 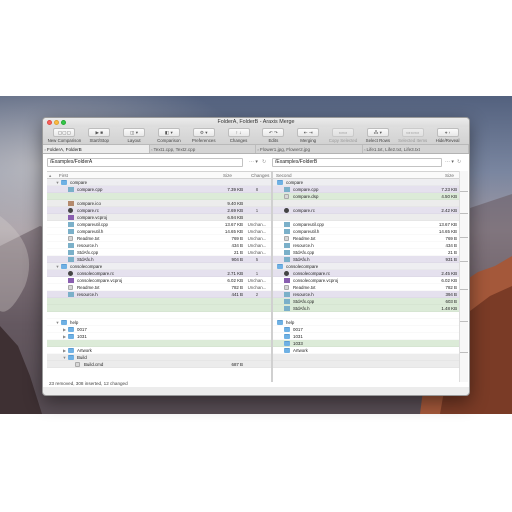 What do you see at coordinates (159, 217) in the screenshot?
I see `file-row: compare.vcproj 6.94 KB` at bounding box center [159, 217].